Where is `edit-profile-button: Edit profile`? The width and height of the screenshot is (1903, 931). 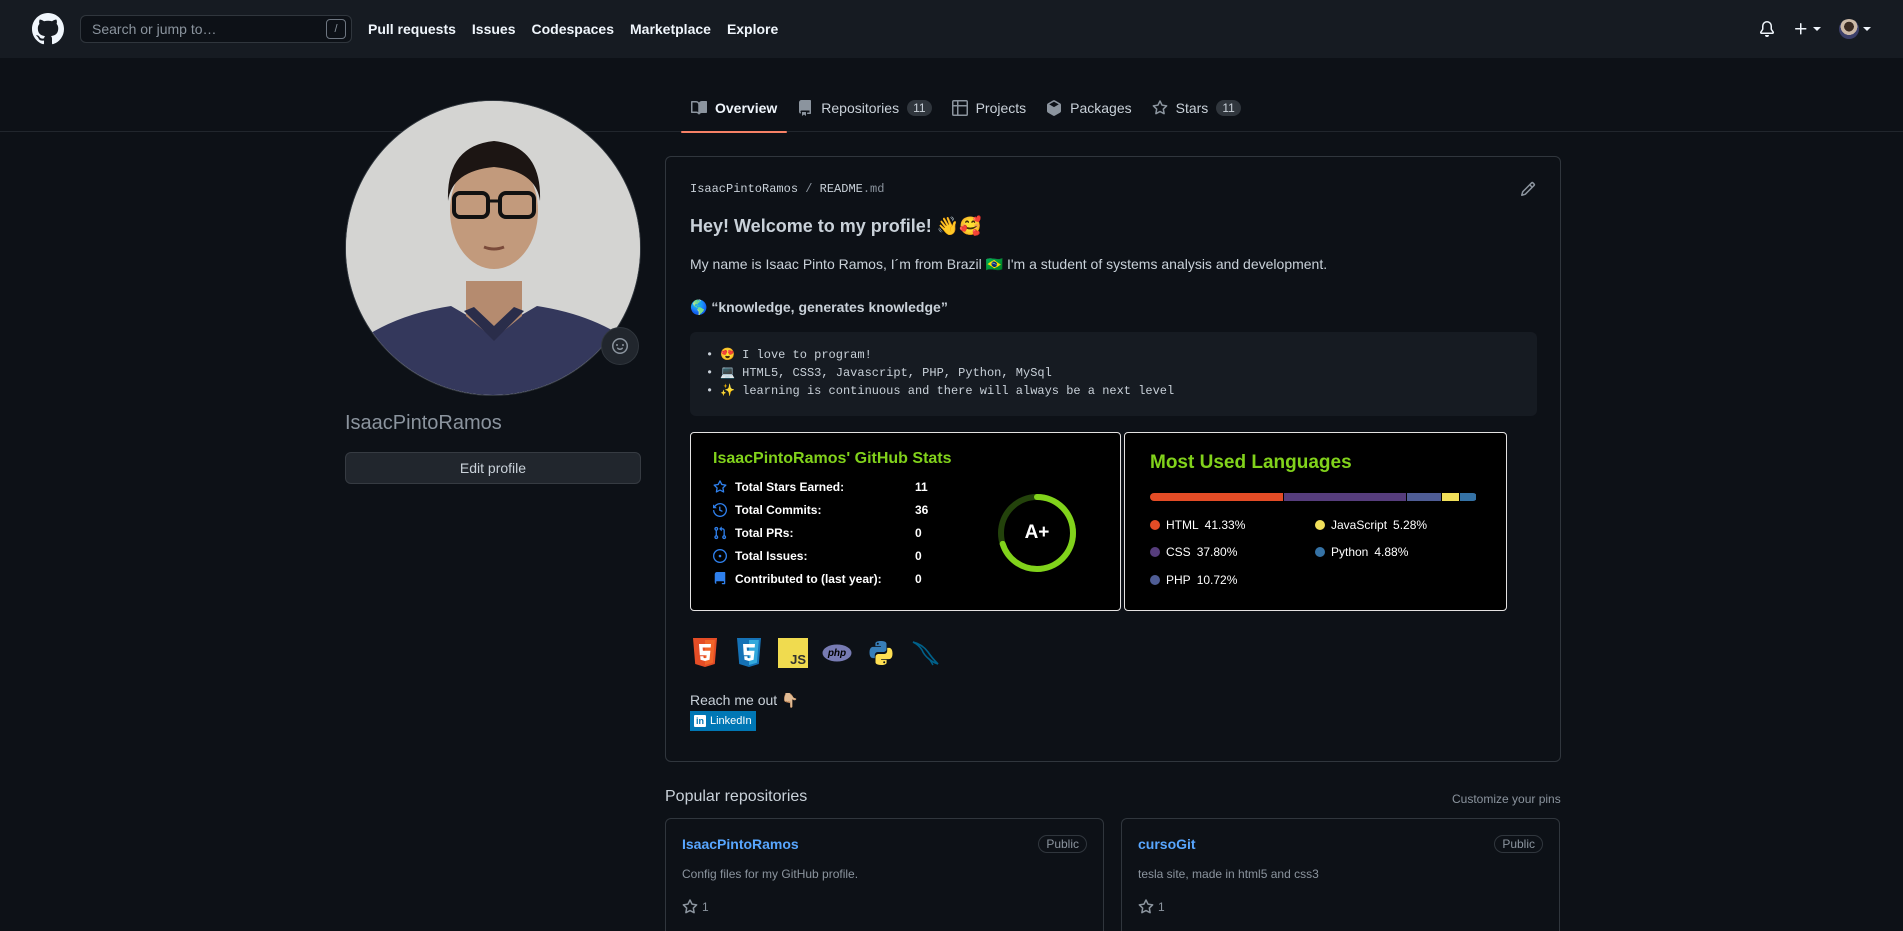 edit-profile-button: Edit profile is located at coordinates (493, 468).